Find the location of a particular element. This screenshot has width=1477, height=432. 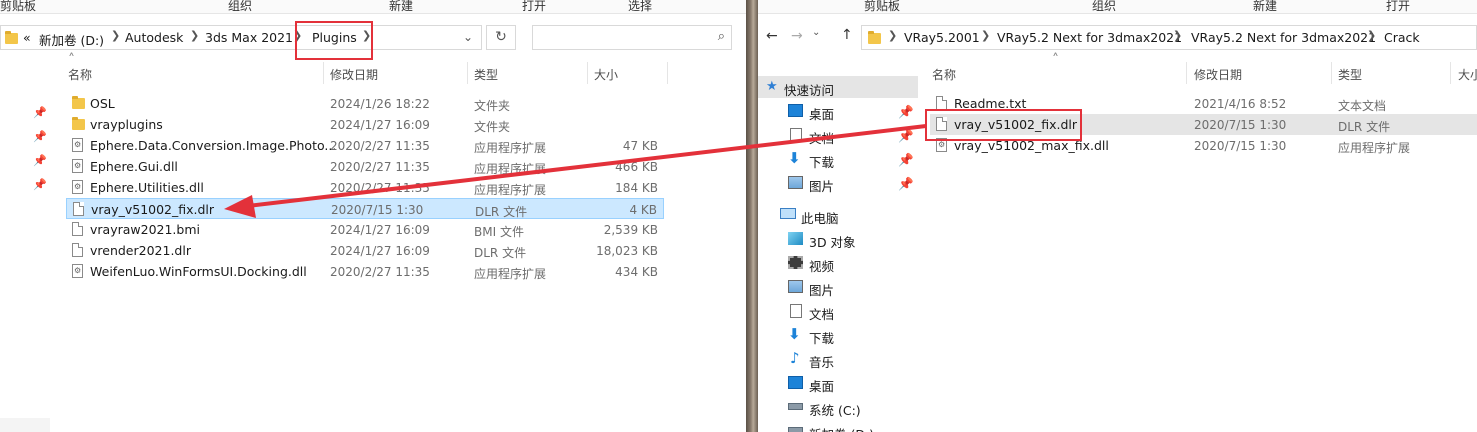

file-type: 应用程序扩展 is located at coordinates (1374, 148).